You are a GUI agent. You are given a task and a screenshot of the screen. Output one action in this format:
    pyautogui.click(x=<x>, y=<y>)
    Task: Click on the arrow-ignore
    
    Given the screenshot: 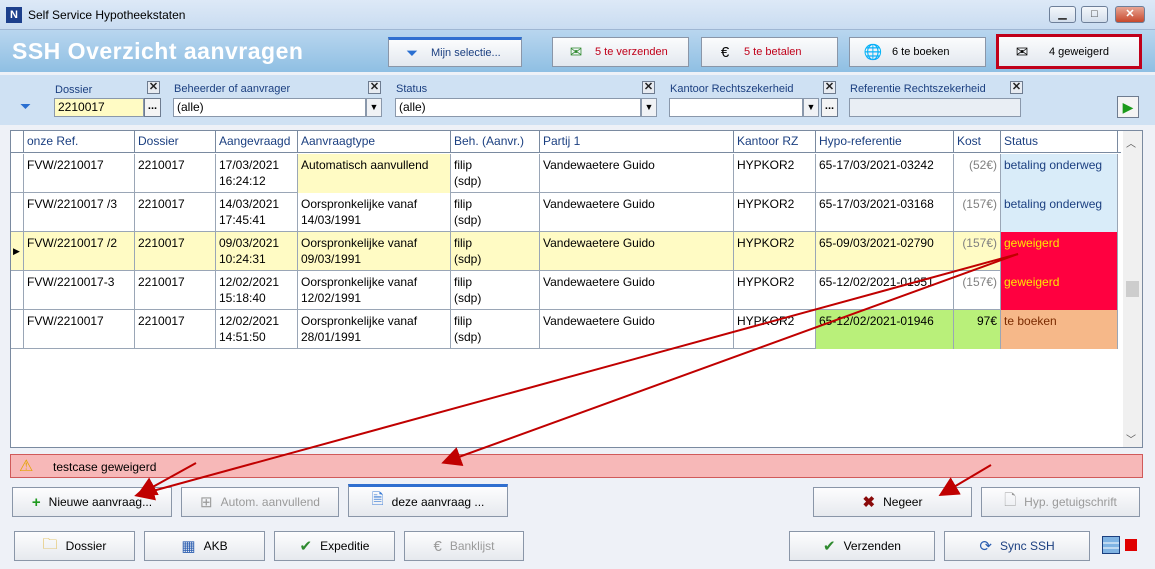 What is the action you would take?
    pyautogui.click(x=965, y=480)
    